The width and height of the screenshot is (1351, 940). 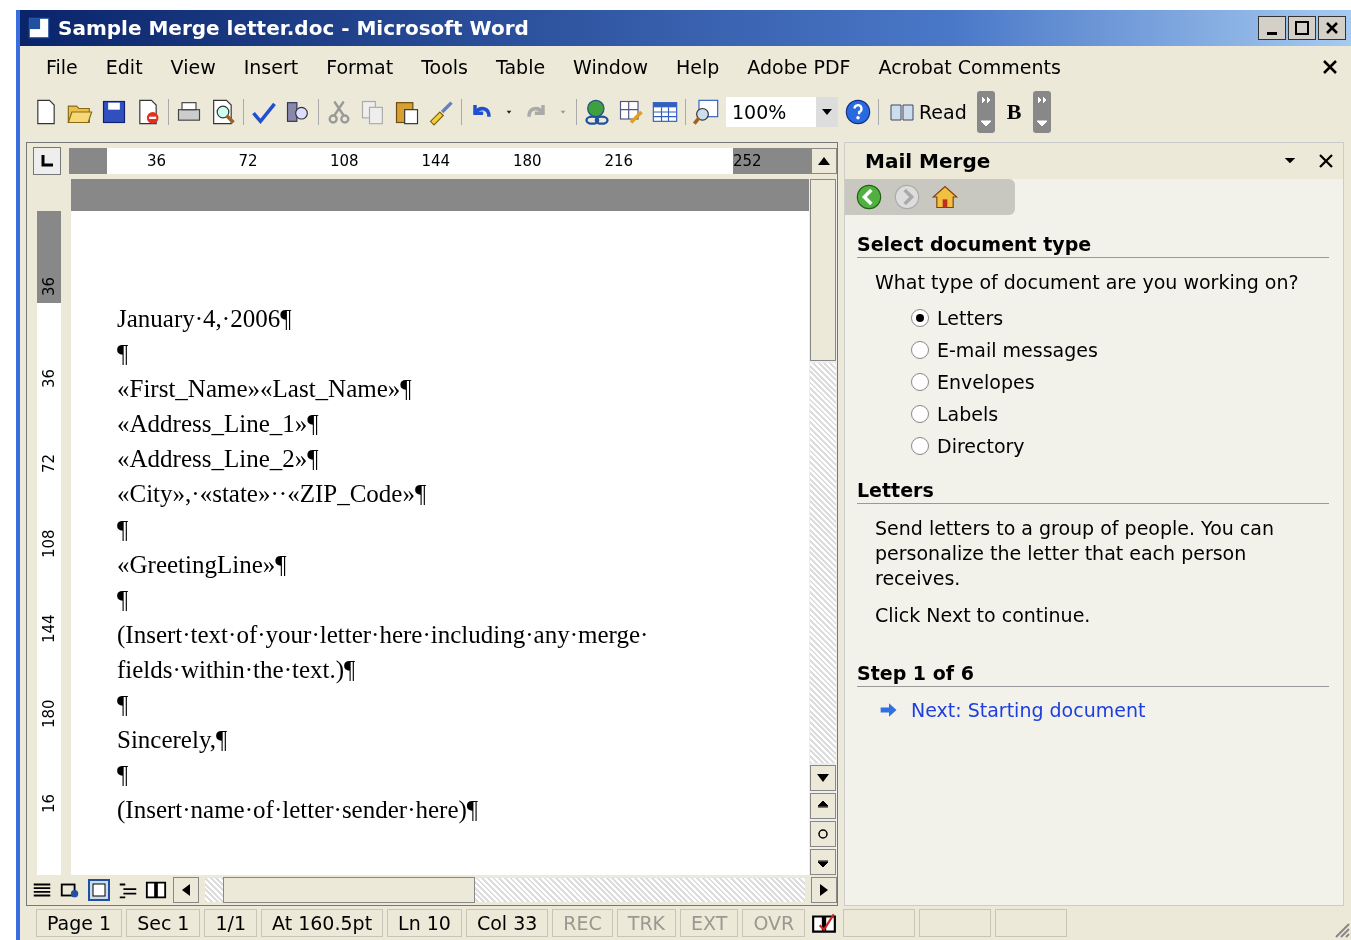 I want to click on bold-button: B, so click(x=1014, y=112).